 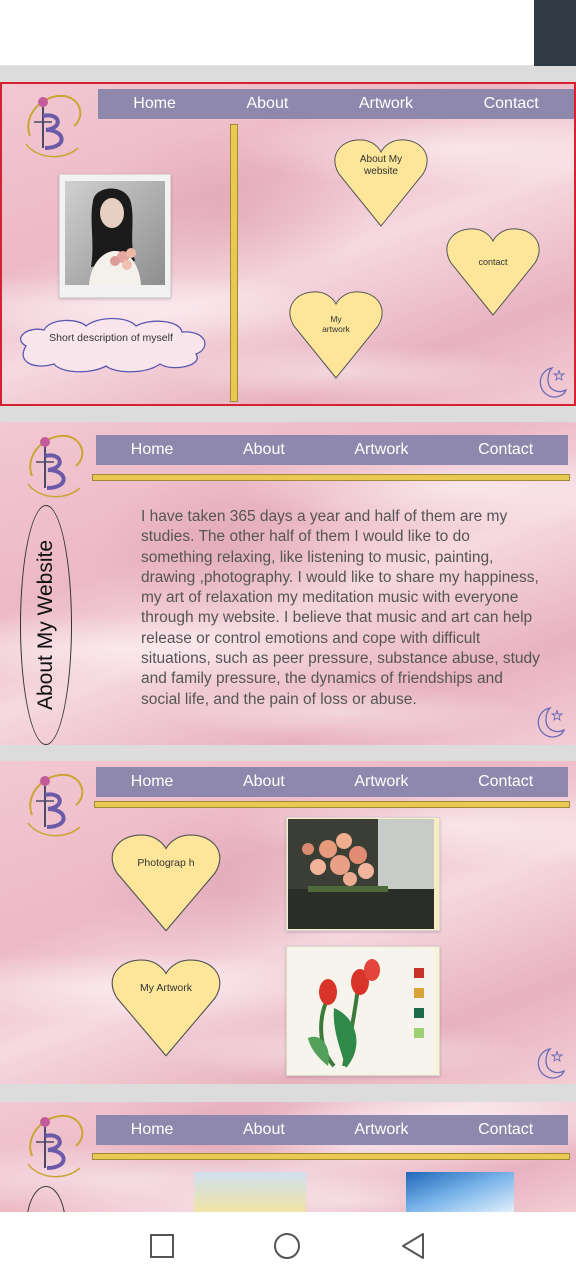 What do you see at coordinates (413, 1246) in the screenshot?
I see `back-triangle-icon` at bounding box center [413, 1246].